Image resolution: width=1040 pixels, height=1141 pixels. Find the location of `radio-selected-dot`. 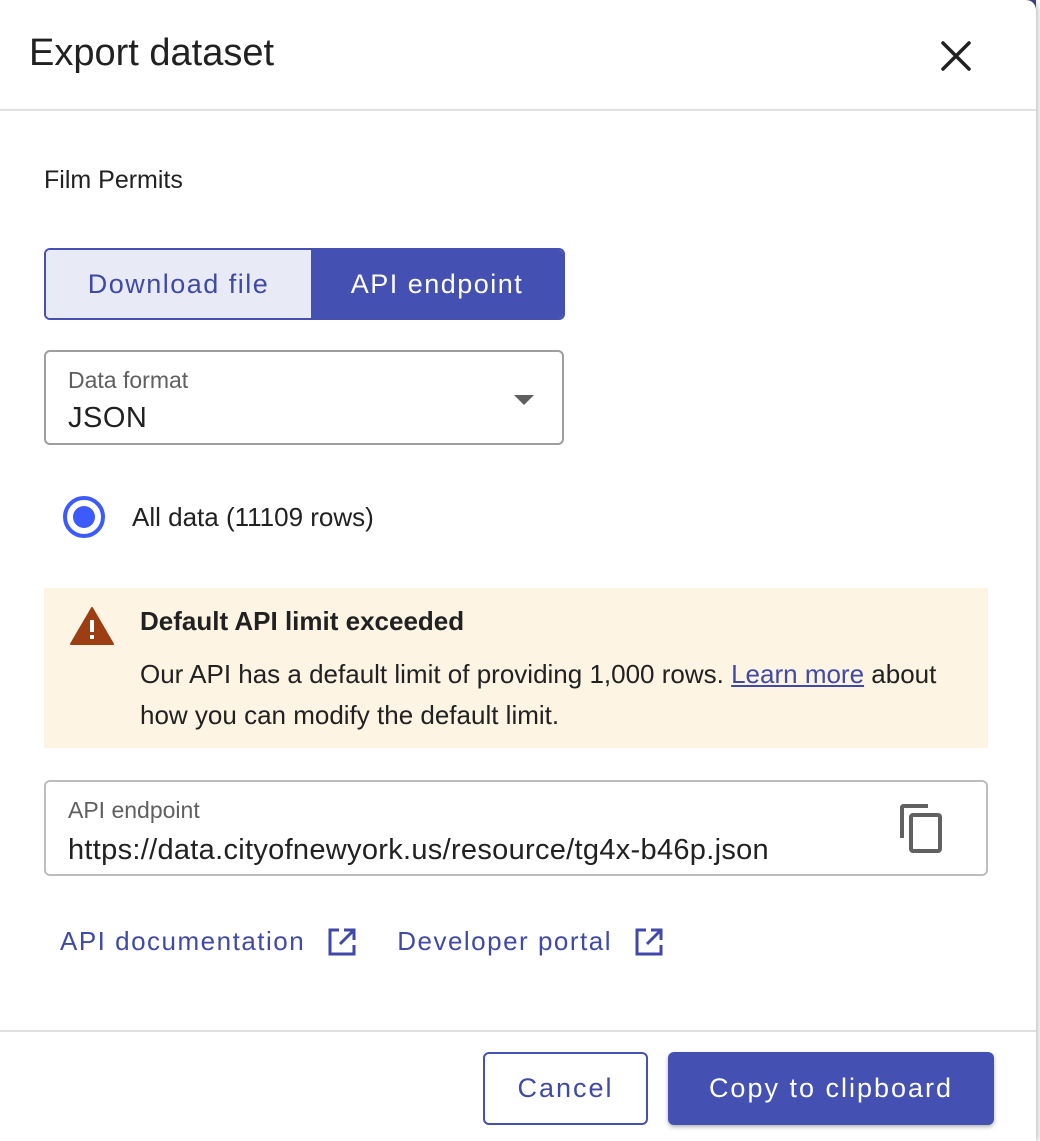

radio-selected-dot is located at coordinates (84, 517).